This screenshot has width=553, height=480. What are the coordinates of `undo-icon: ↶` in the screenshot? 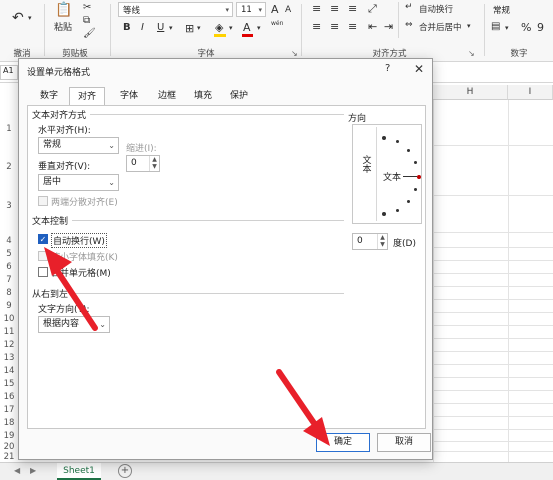 It's located at (18, 18).